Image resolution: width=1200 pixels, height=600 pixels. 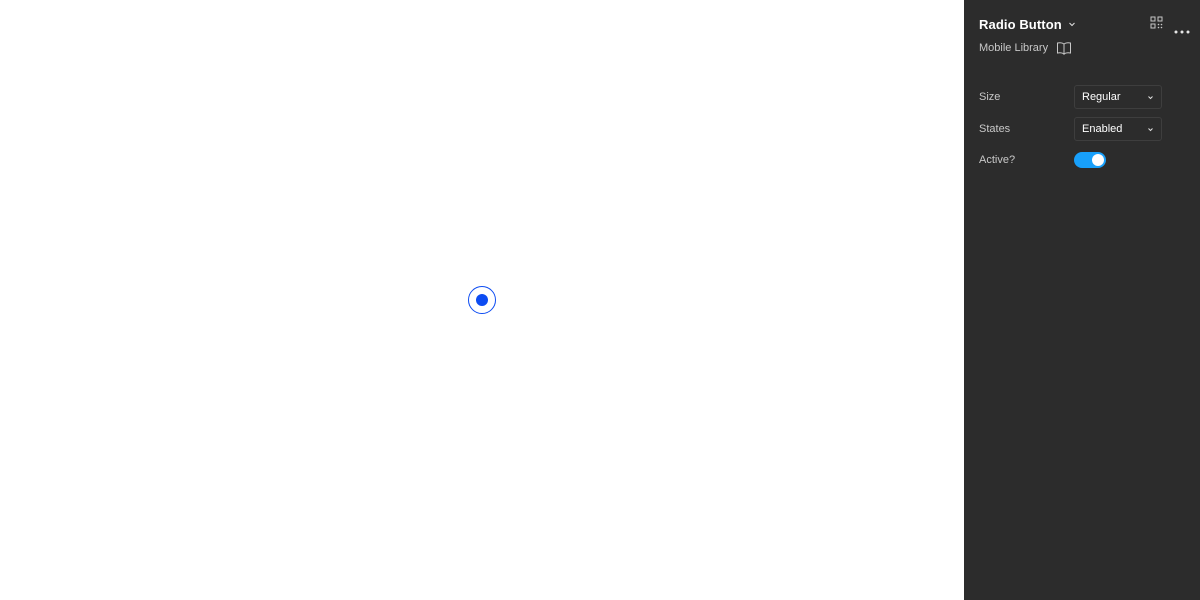 I want to click on property-label: States, so click(x=995, y=129).